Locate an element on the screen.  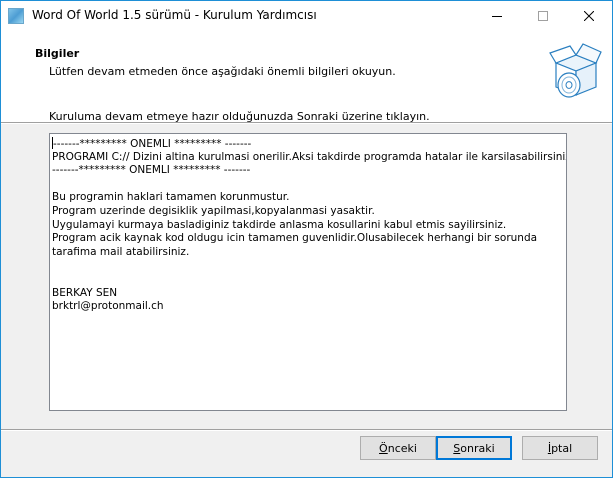
minimize-icon is located at coordinates (497, 16).